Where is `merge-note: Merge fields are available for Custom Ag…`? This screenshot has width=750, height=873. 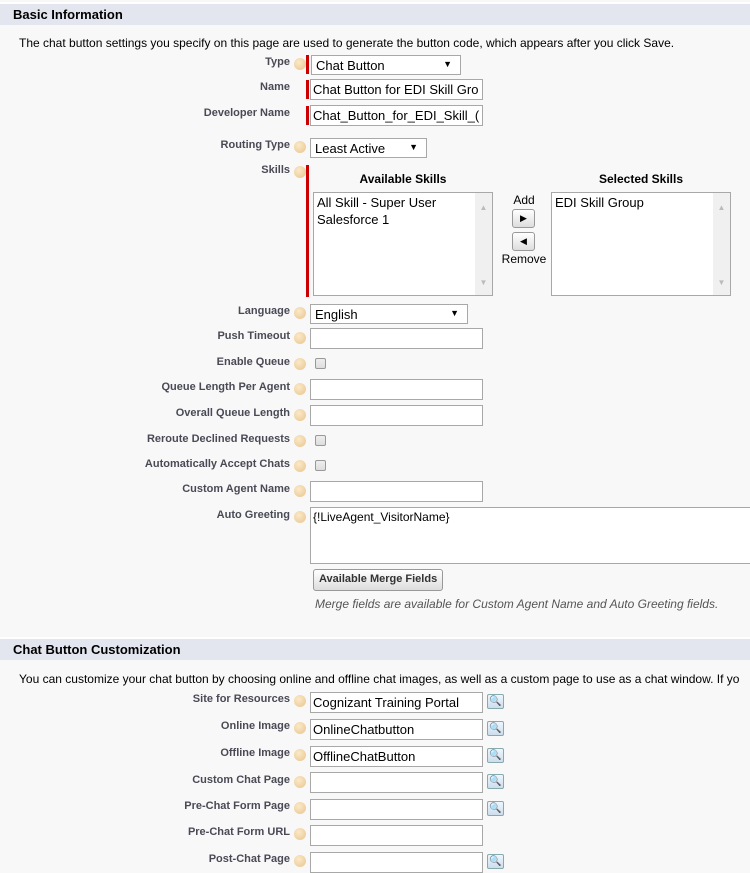
merge-note: Merge fields are available for Custom Ag… is located at coordinates (517, 604).